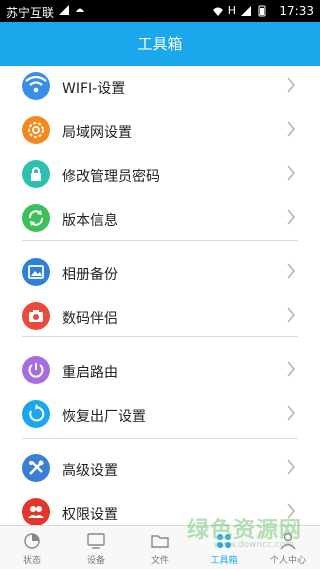  What do you see at coordinates (36, 272) in the screenshot?
I see `image-icon` at bounding box center [36, 272].